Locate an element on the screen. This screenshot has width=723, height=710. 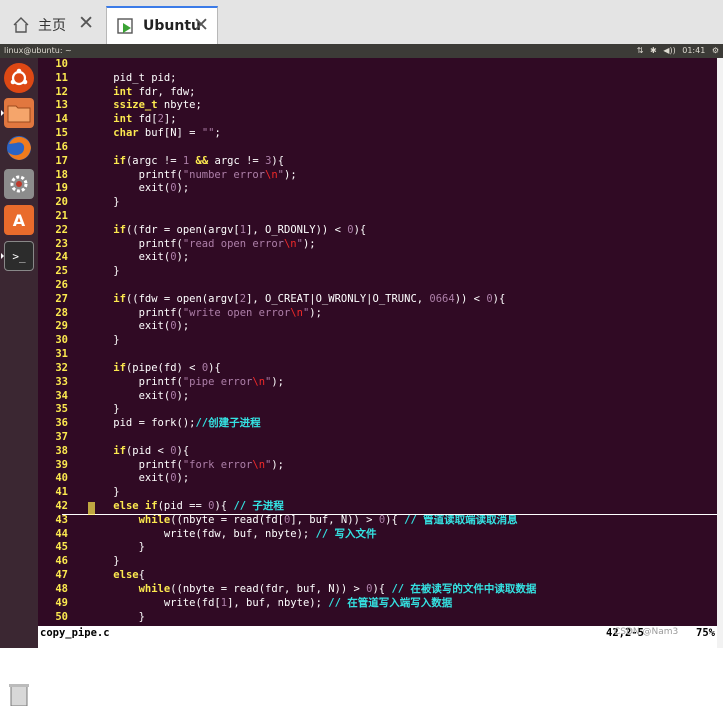
system-settings-icon is located at coordinates (19, 184).